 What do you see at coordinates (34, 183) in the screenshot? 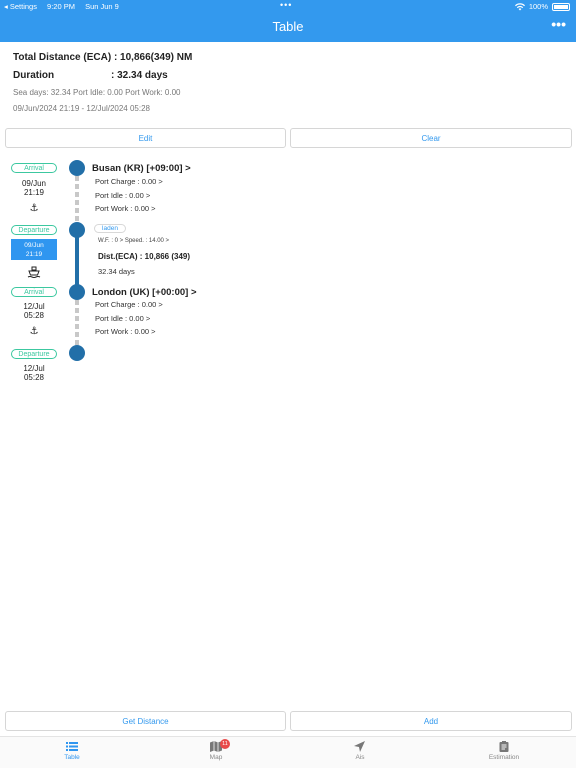
I see `arrival-date: 09/Jun` at bounding box center [34, 183].